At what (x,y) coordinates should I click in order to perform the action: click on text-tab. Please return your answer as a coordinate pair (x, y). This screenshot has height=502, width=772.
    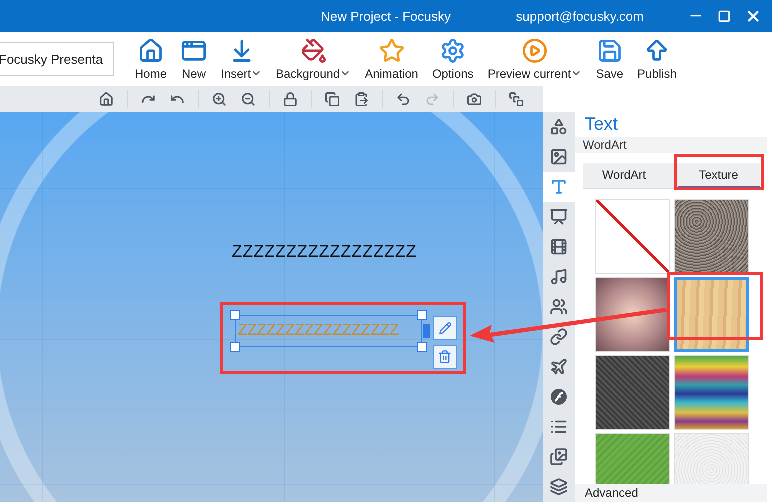
    Looking at the image, I should click on (559, 187).